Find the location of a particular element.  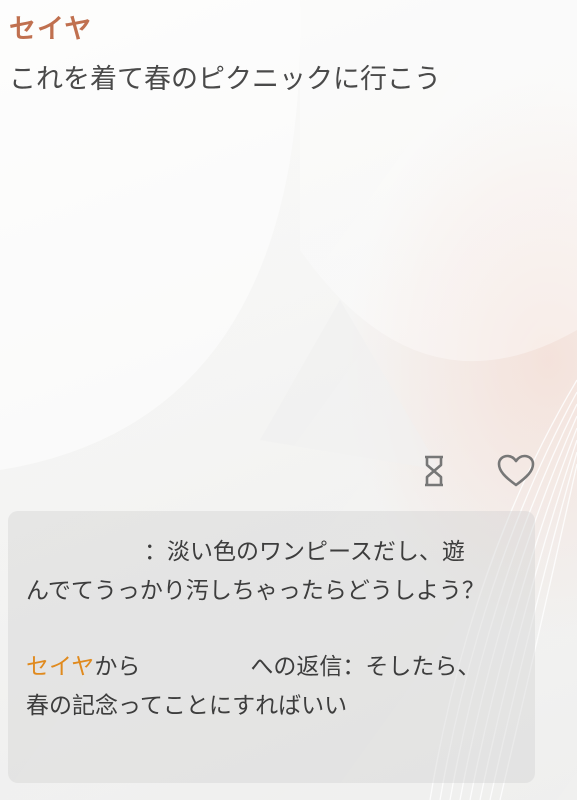

heart-outline-icon is located at coordinates (516, 471).